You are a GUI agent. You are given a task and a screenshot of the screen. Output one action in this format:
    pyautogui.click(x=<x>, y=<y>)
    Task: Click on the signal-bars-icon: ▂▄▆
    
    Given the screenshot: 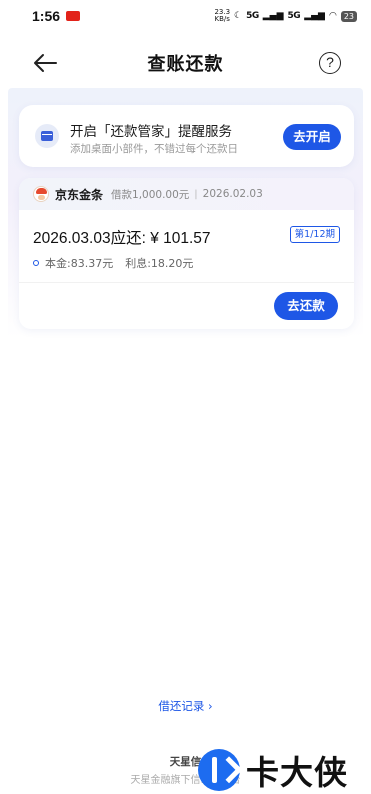 What is the action you would take?
    pyautogui.click(x=273, y=16)
    